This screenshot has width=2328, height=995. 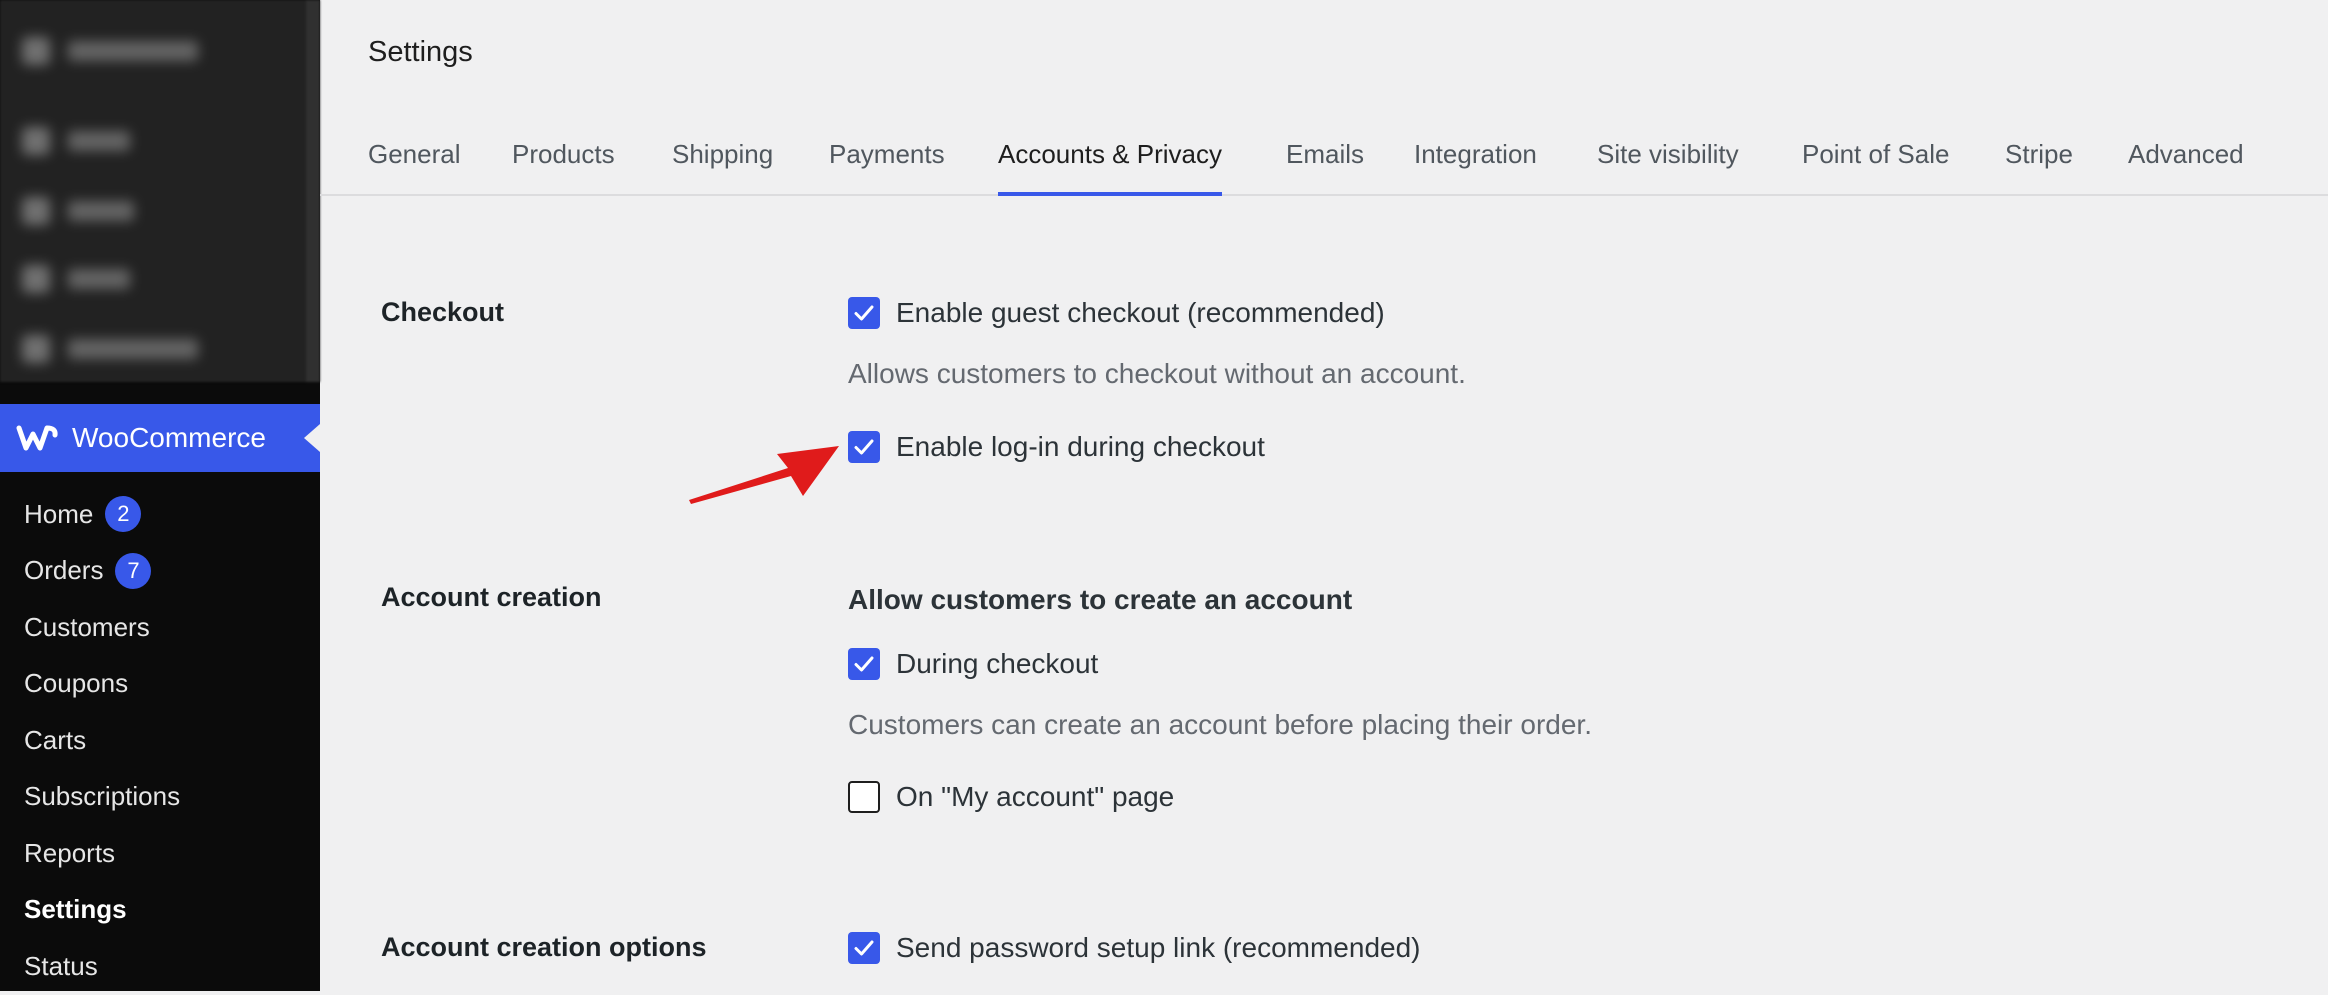 I want to click on submenu-item-carts: Carts, so click(x=160, y=740).